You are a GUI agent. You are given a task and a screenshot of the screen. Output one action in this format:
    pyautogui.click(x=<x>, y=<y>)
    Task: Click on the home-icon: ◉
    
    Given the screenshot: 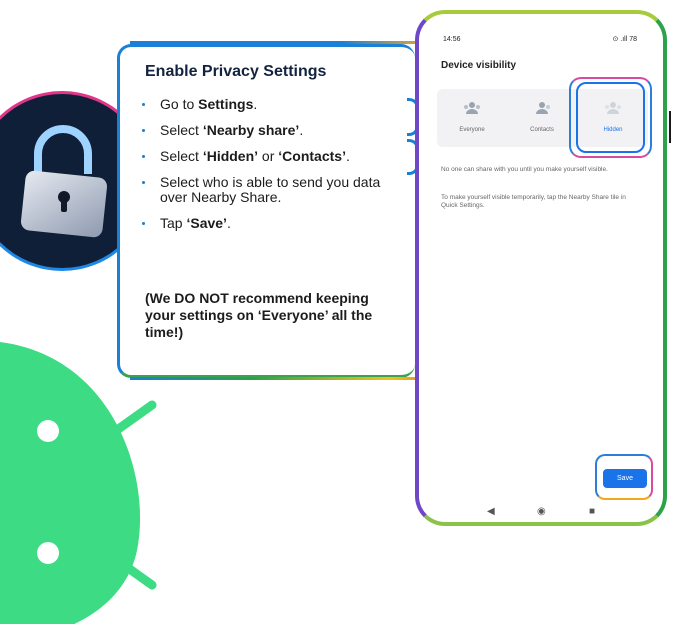 What is the action you would take?
    pyautogui.click(x=541, y=511)
    